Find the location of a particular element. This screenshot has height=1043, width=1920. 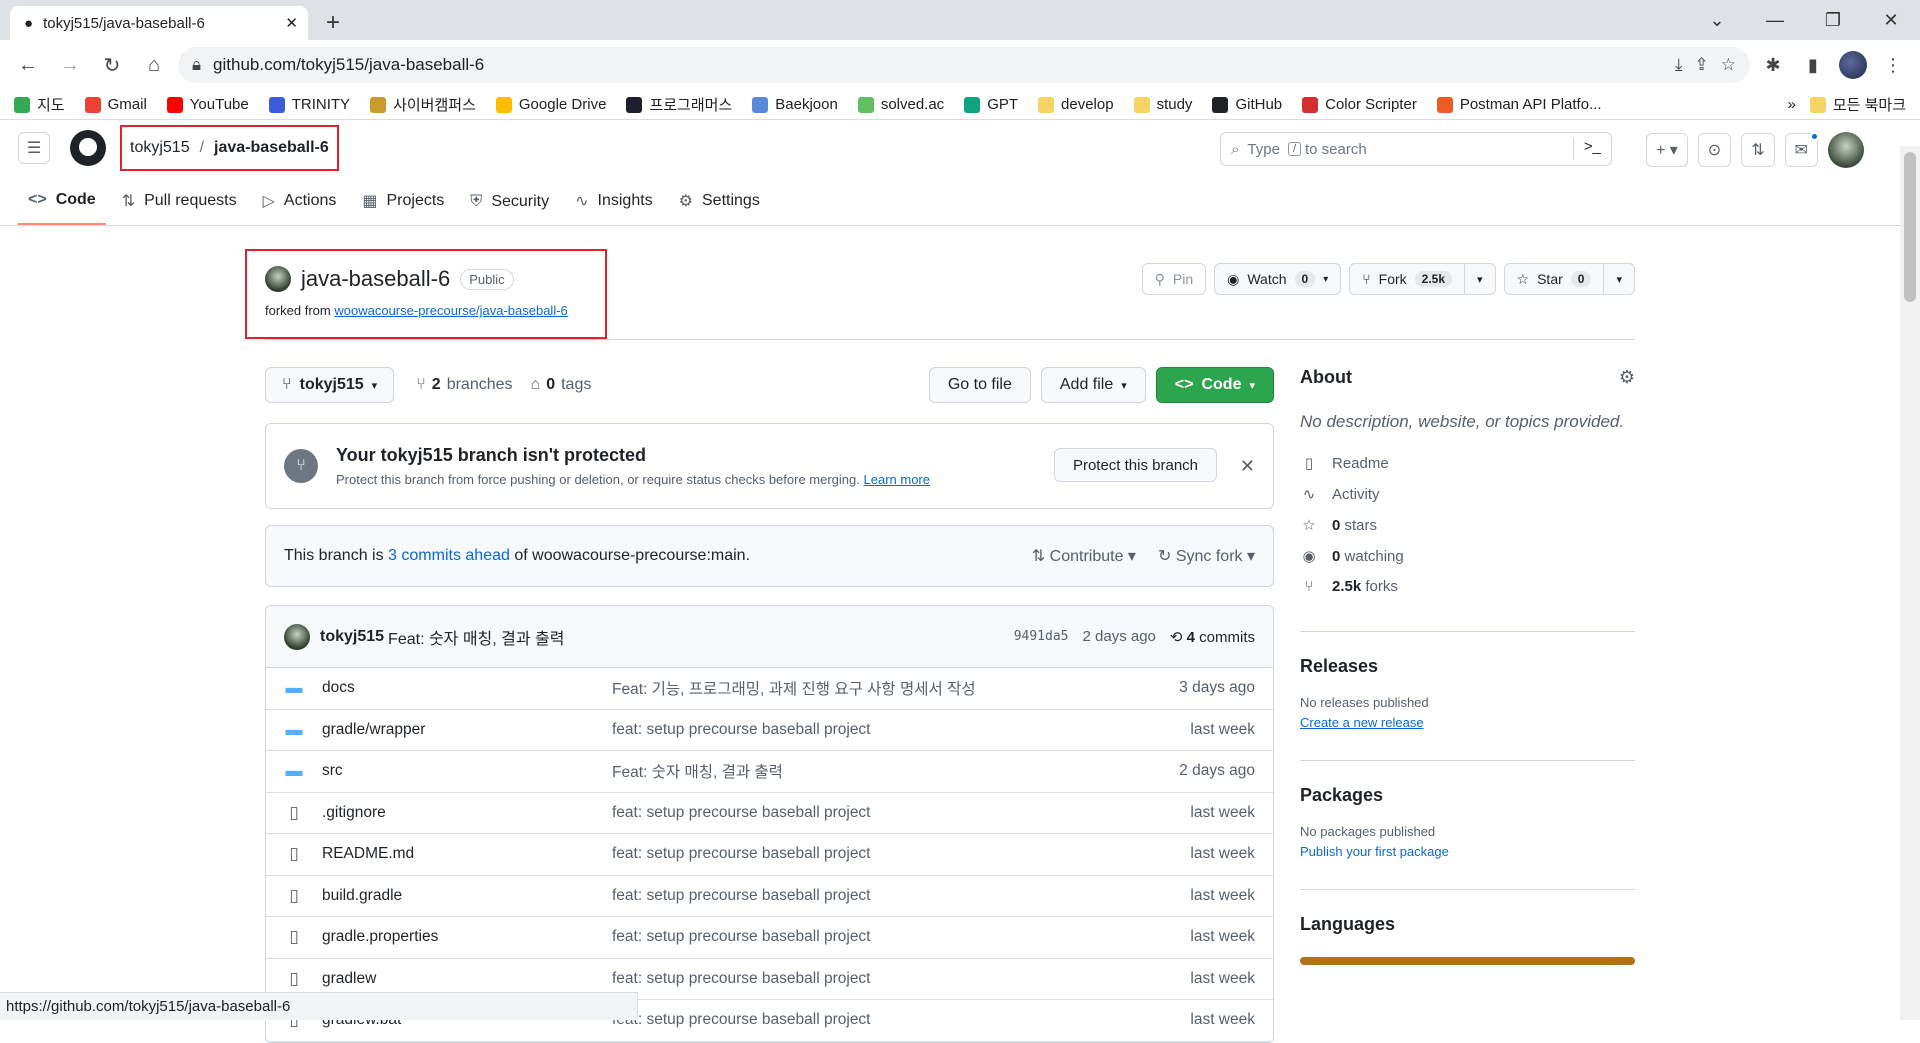

create-release-link: Create a new release is located at coordinates (1467, 722).